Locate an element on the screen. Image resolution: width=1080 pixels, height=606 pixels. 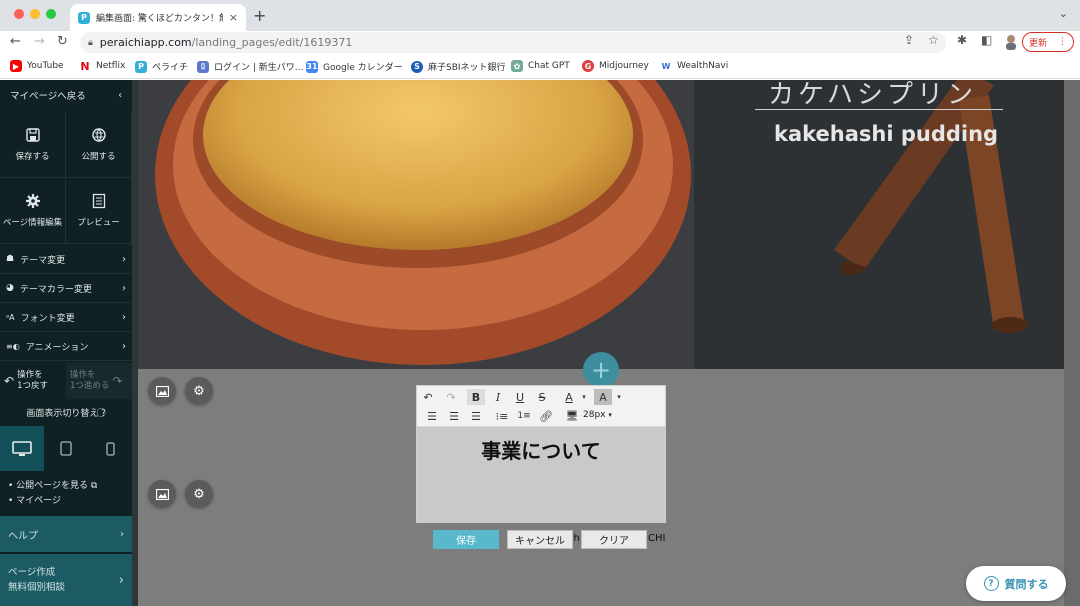
new-tab-button: + is located at coordinates (259, 15).